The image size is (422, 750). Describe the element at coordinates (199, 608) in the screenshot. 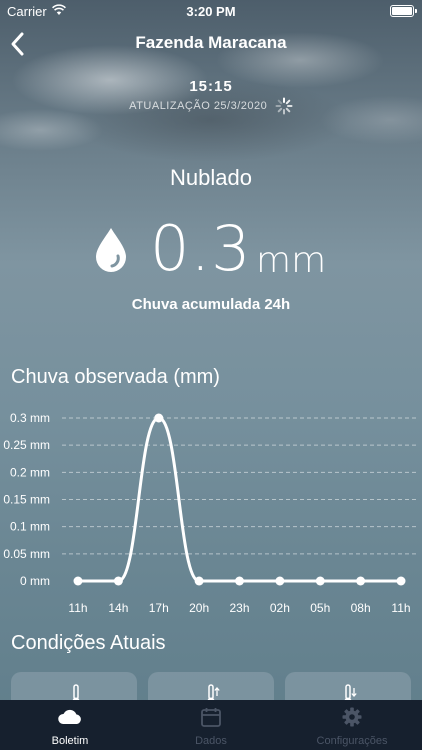

I see `x-tick-label: 20h` at that location.